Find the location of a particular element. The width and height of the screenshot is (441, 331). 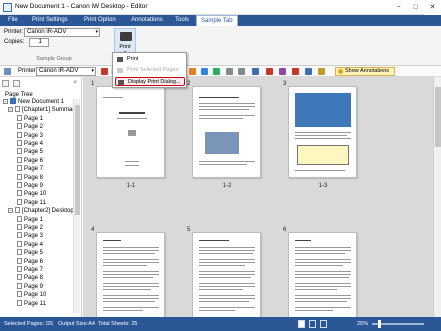

menu-item-print: Print is located at coordinates (150, 59).